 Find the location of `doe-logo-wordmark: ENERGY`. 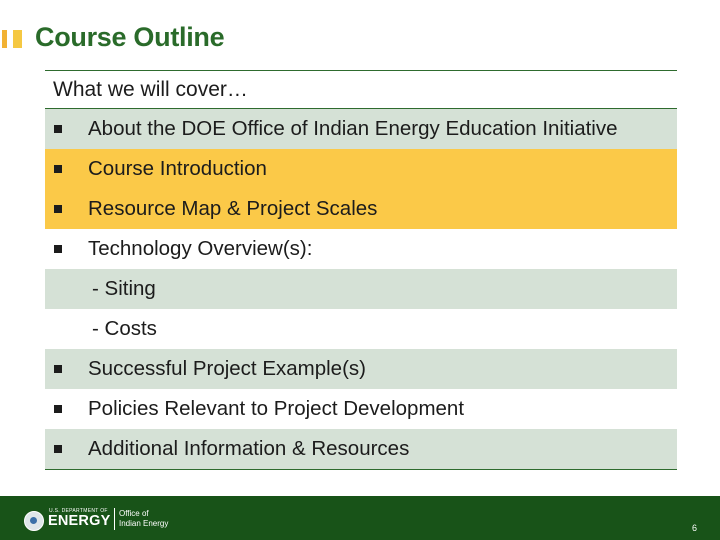

doe-logo-wordmark: ENERGY is located at coordinates (79, 521).